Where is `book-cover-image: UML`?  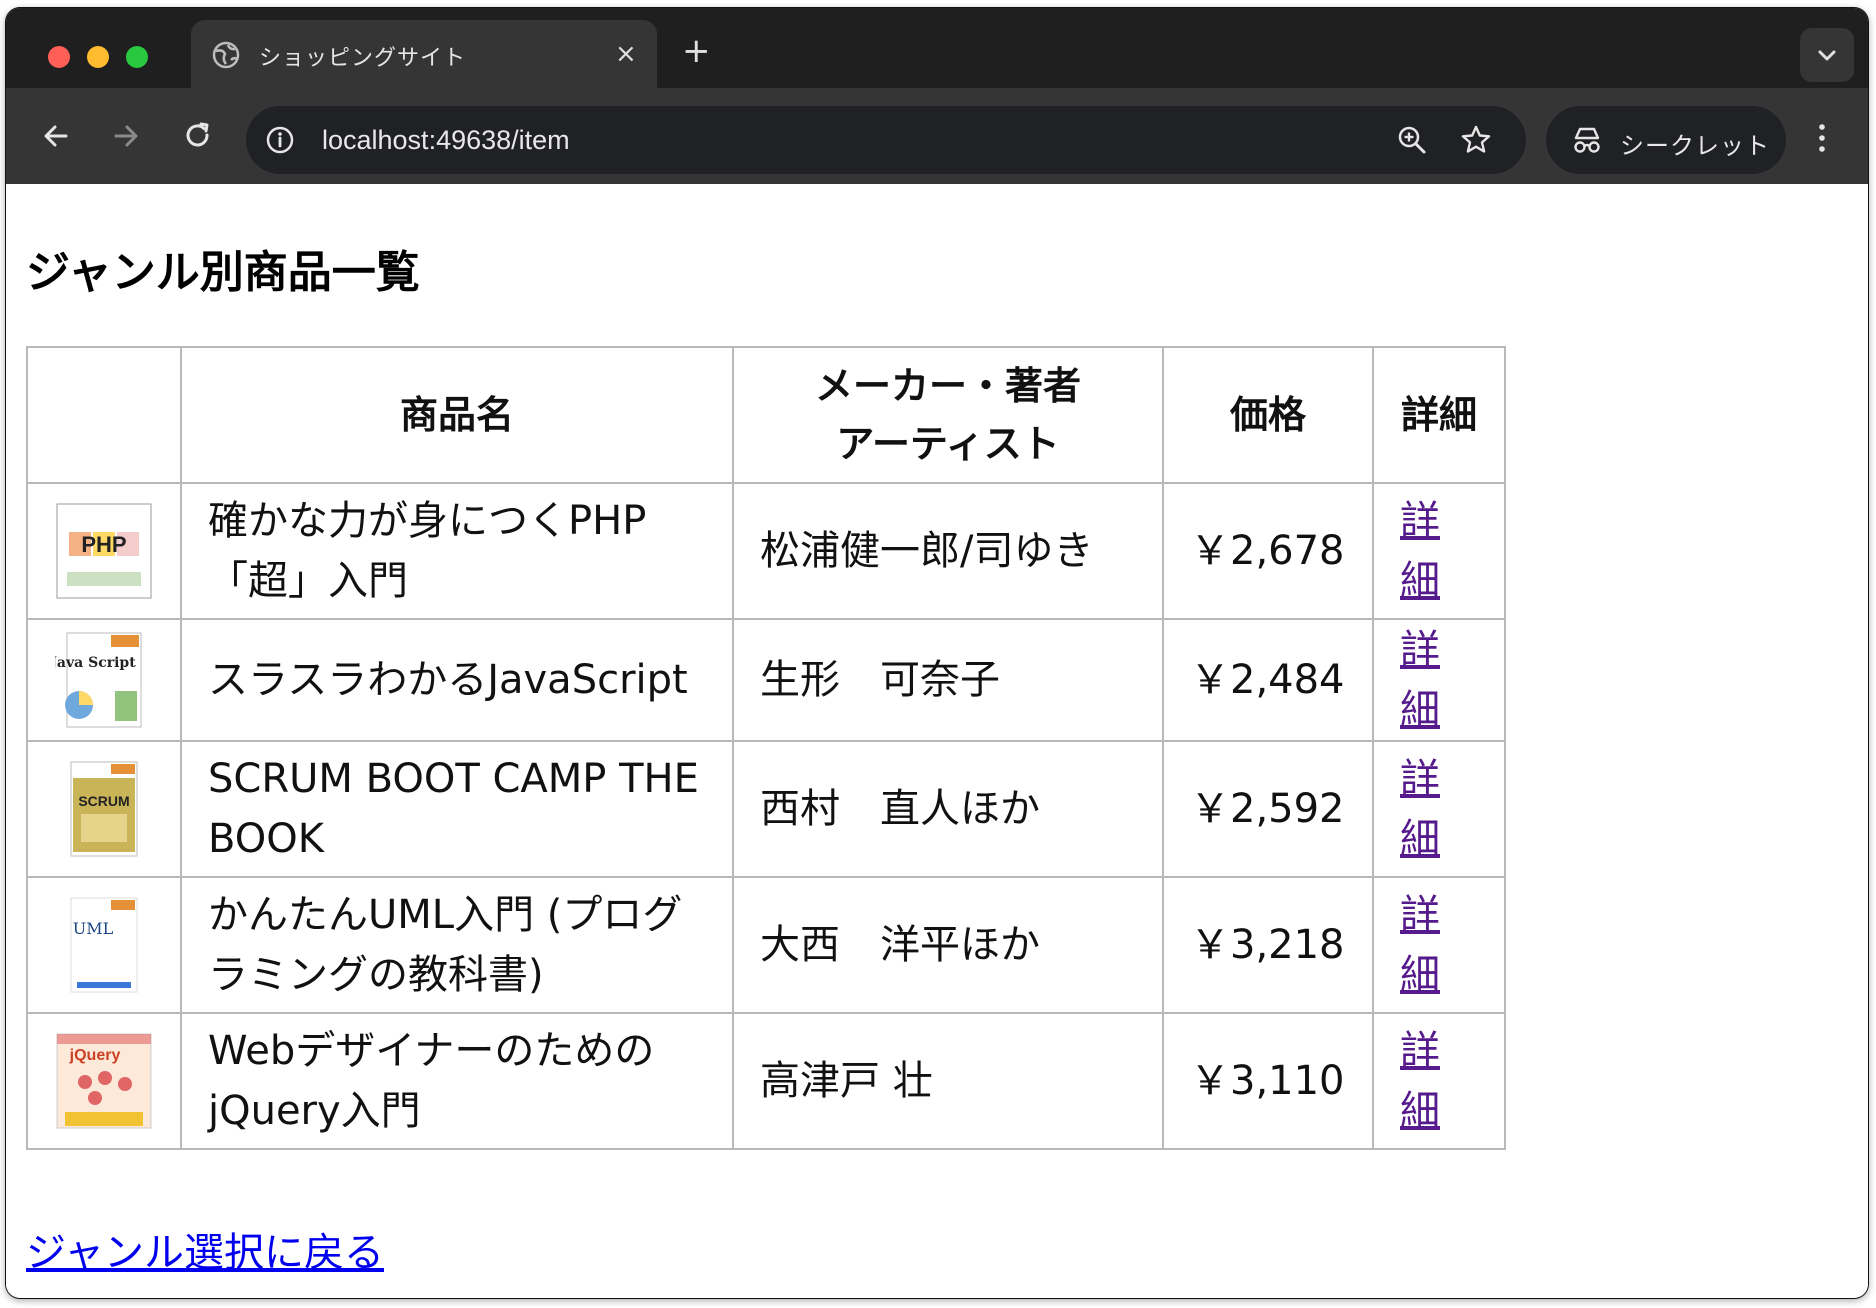 book-cover-image: UML is located at coordinates (104, 945).